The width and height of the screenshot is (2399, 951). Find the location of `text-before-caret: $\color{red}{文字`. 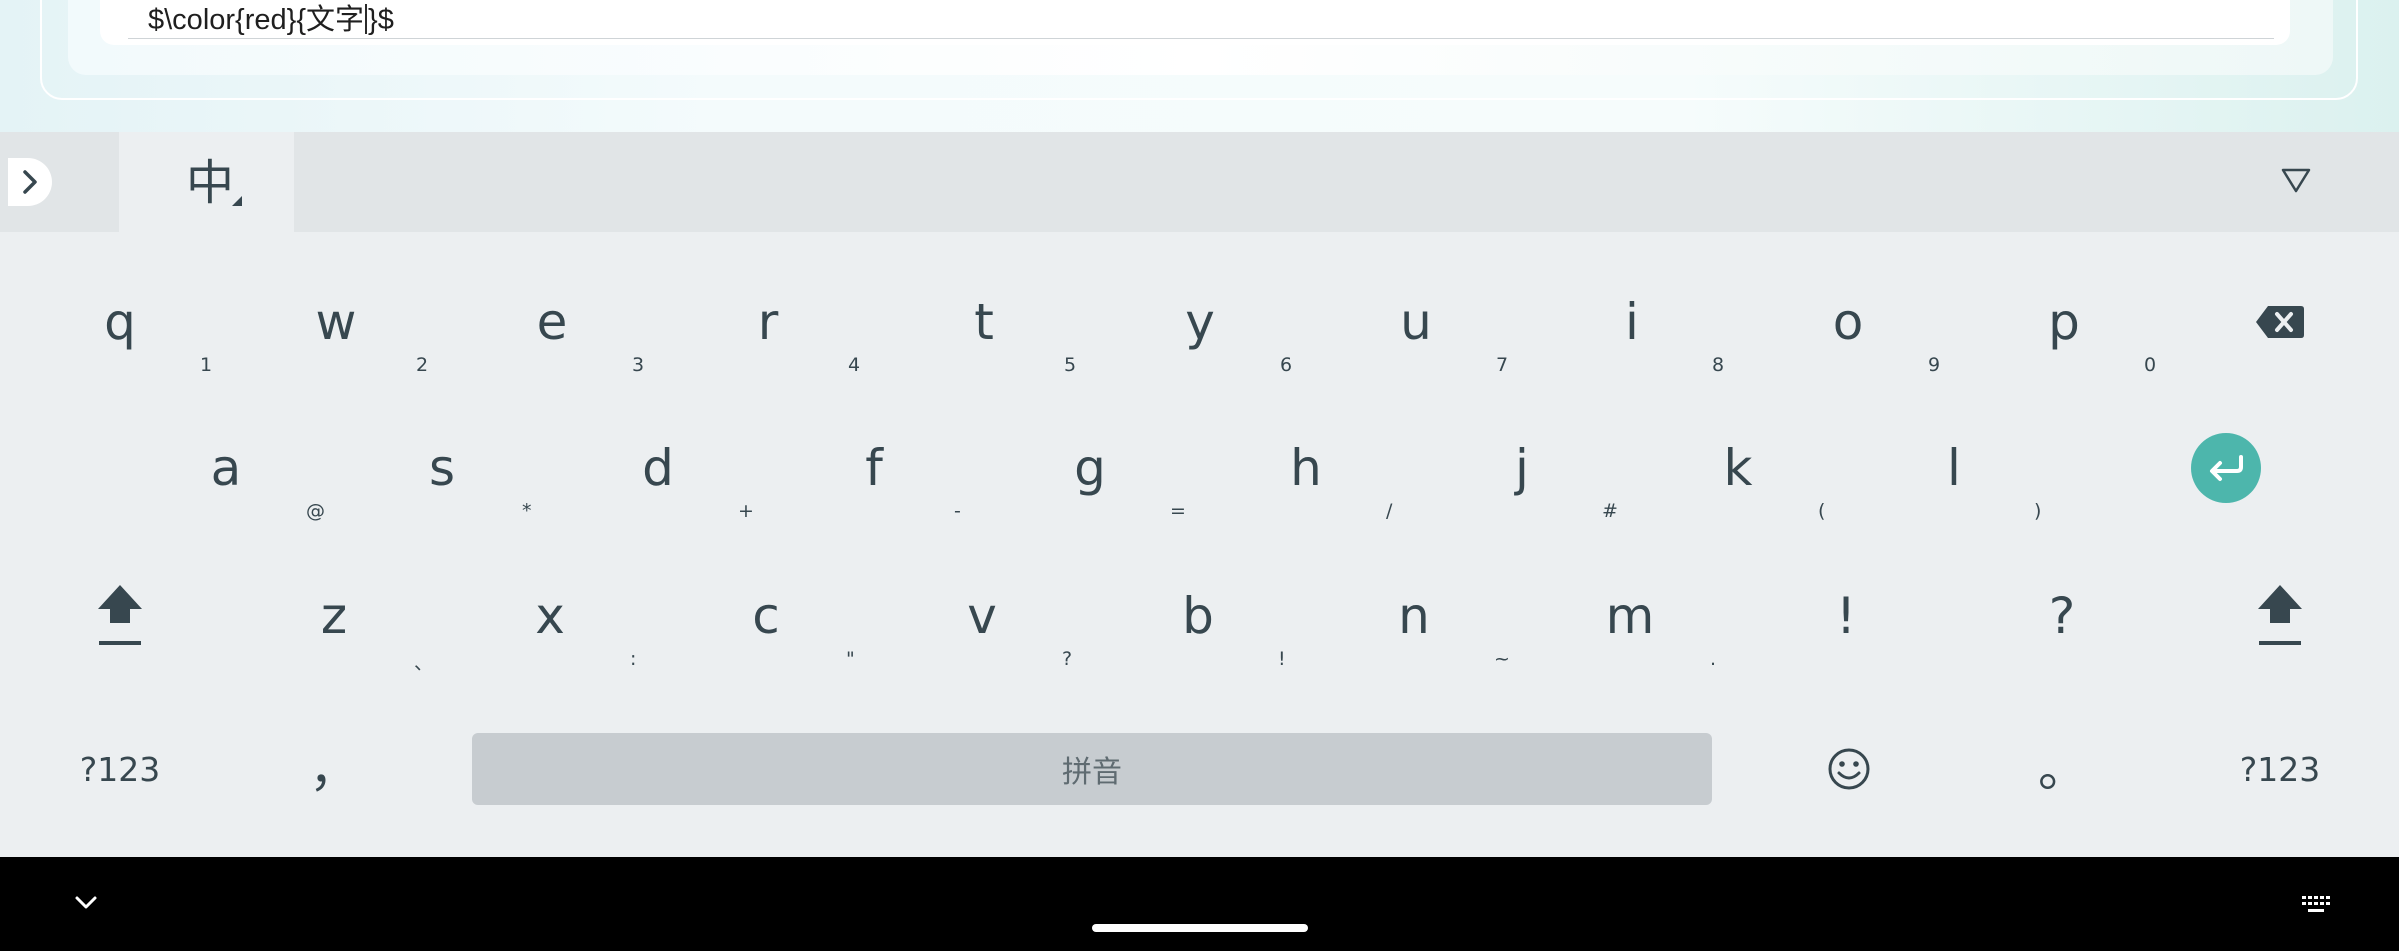

text-before-caret: $\color{red}{文字 is located at coordinates (256, 20).